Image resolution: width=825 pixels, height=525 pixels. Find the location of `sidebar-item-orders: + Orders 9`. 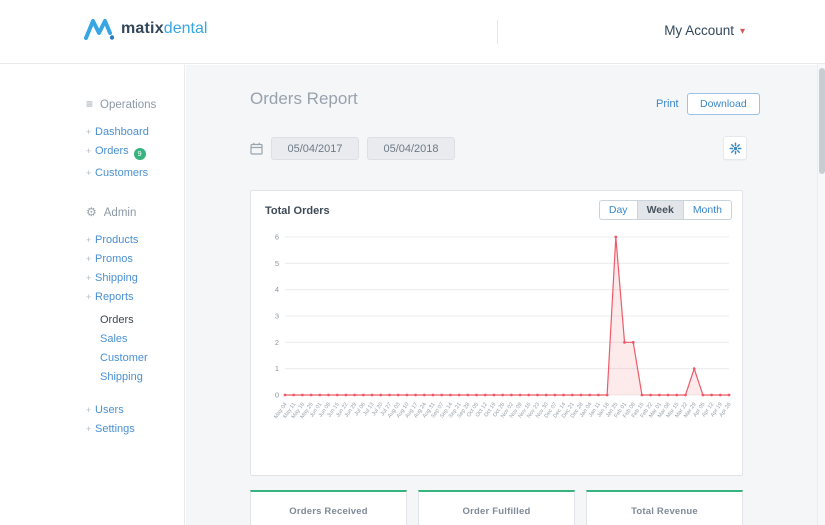

sidebar-item-orders: + Orders 9 is located at coordinates (135, 153).